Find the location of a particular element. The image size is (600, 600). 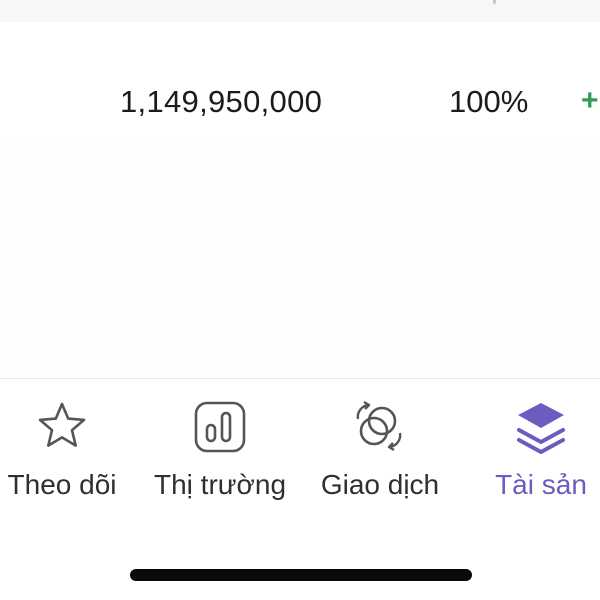

tab-giao-dich-label: Giao dịch is located at coordinates (380, 484).